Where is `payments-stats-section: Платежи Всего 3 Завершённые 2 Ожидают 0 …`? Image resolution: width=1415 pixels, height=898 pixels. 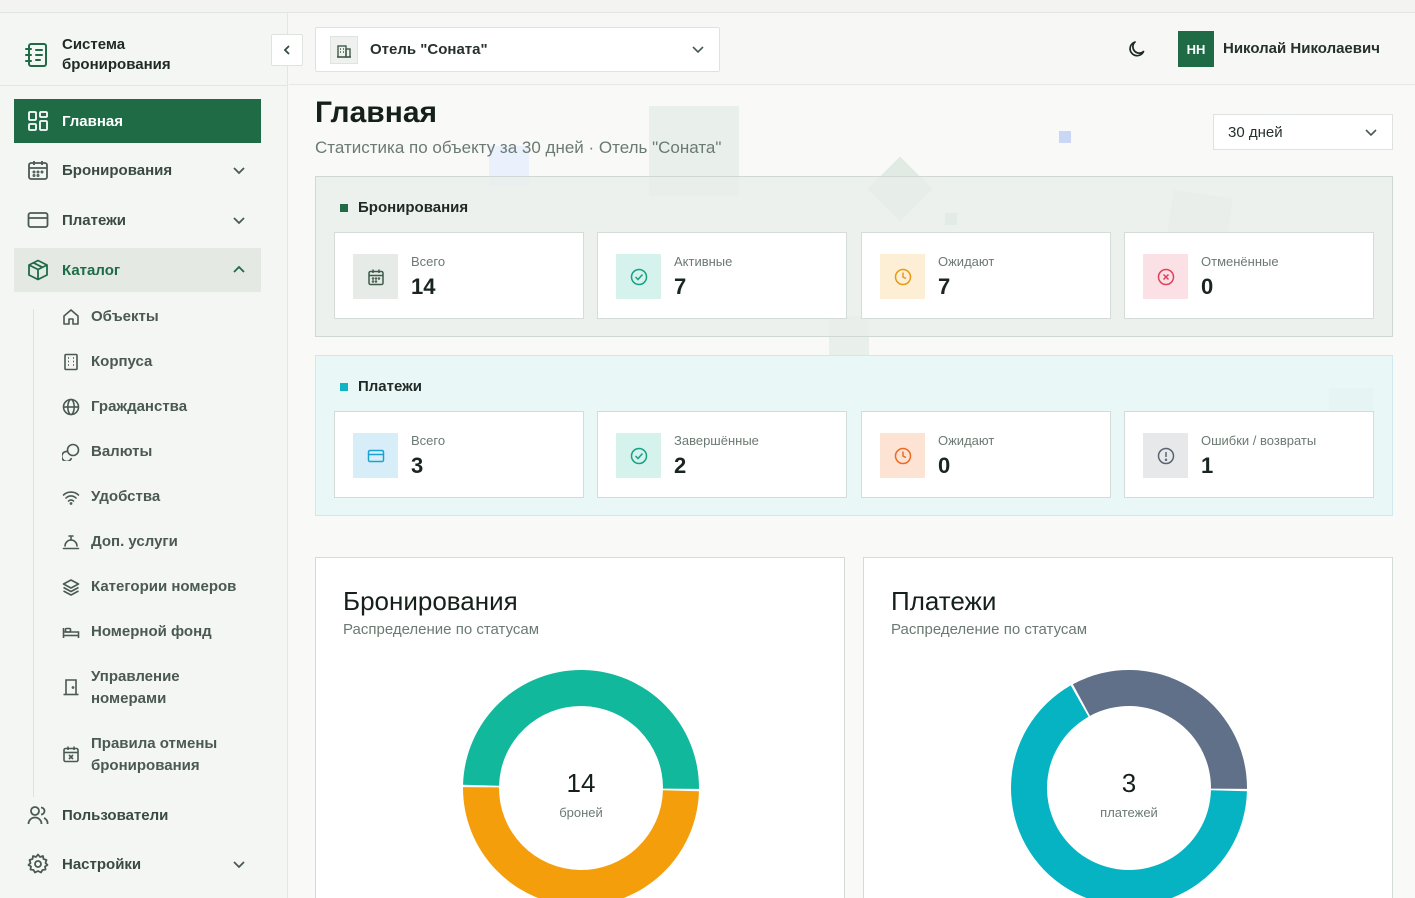
payments-stats-section: Платежи Всего 3 Завершённые 2 Ожидают 0 … is located at coordinates (854, 435).